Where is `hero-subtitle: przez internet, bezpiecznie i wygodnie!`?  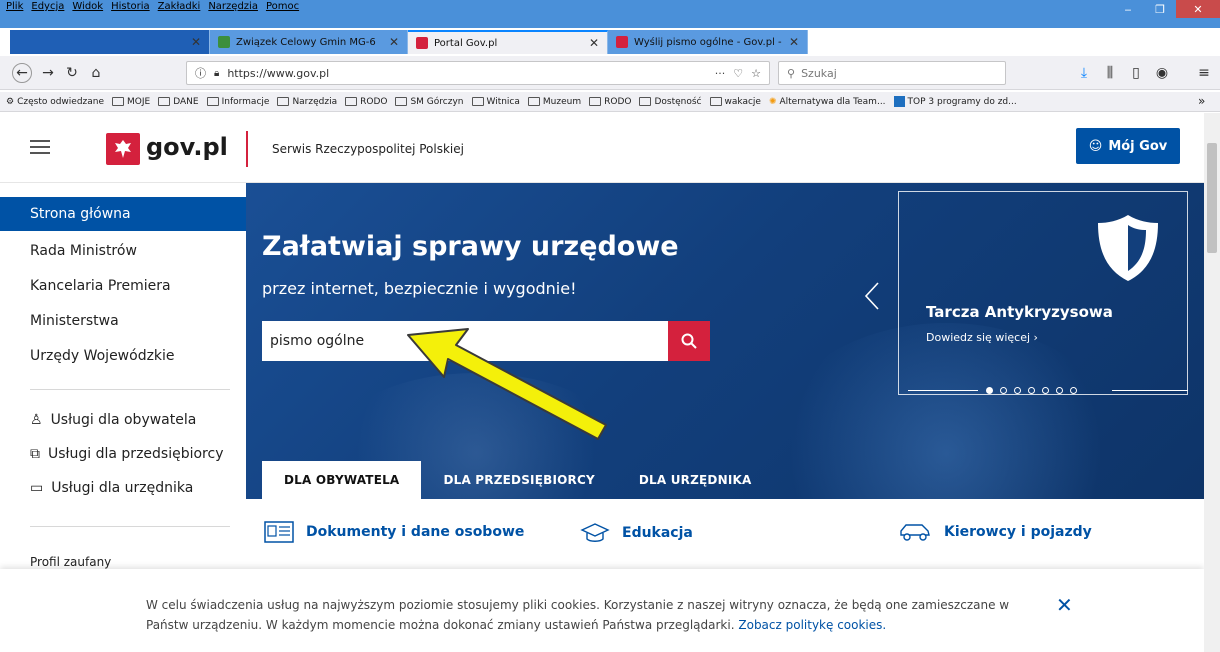
hero-subtitle: przez internet, bezpiecznie i wygodnie! is located at coordinates (419, 288).